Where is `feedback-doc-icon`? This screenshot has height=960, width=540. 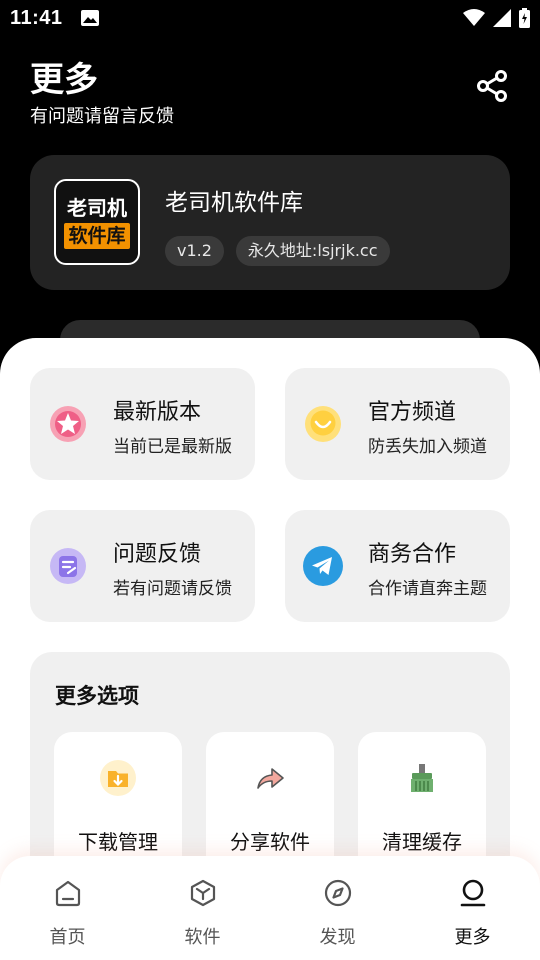
feedback-doc-icon is located at coordinates (68, 566).